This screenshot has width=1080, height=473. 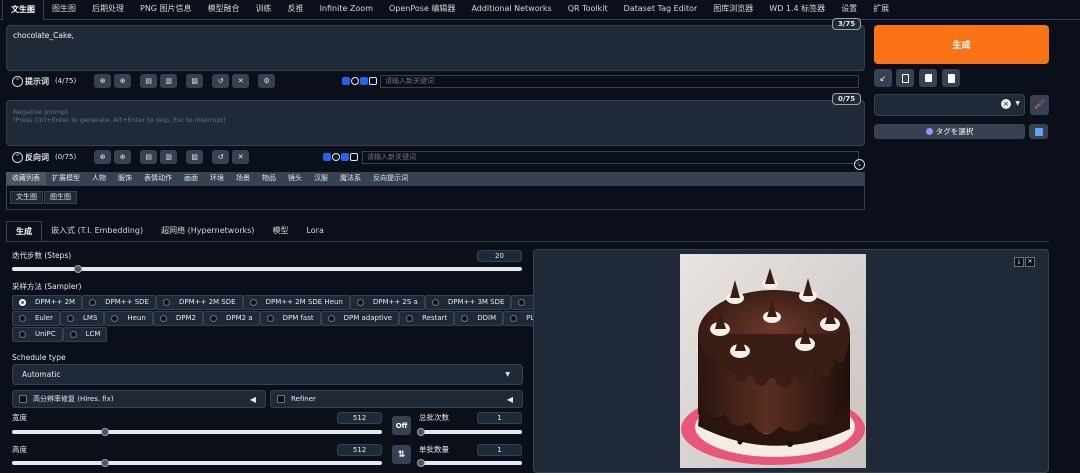 What do you see at coordinates (267, 374) in the screenshot?
I see `schedule-dropdown: Automatic ▼` at bounding box center [267, 374].